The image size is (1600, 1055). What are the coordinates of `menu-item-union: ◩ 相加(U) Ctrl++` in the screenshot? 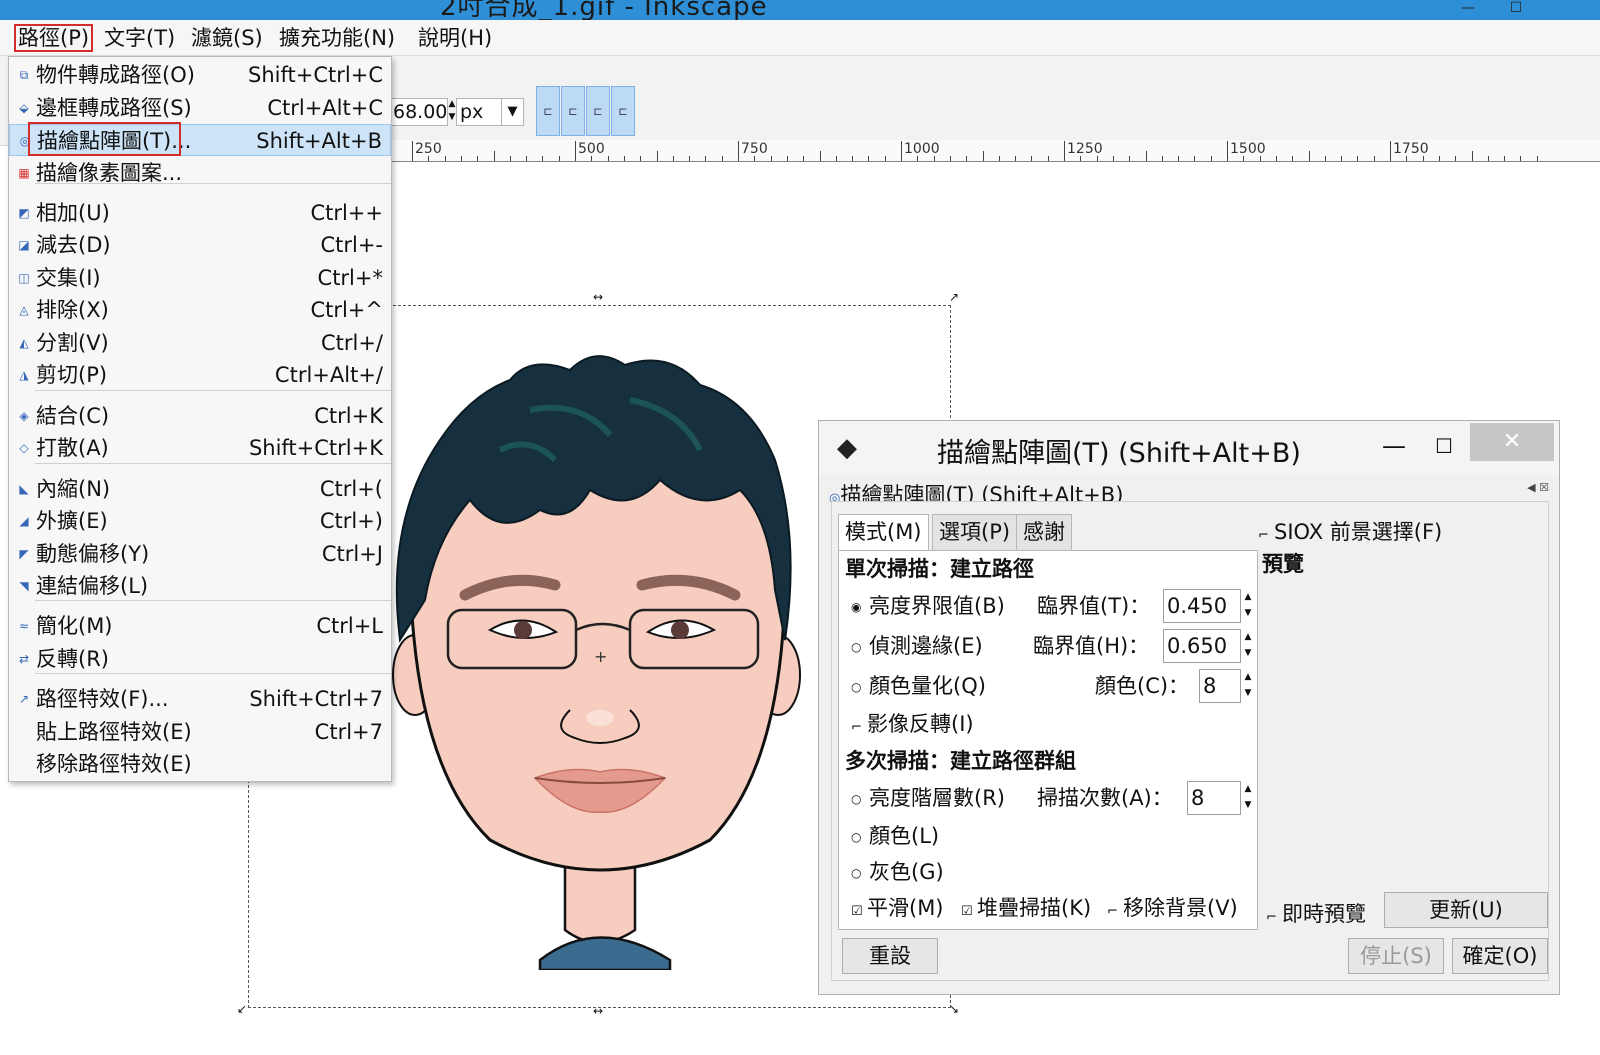 It's located at (200, 213).